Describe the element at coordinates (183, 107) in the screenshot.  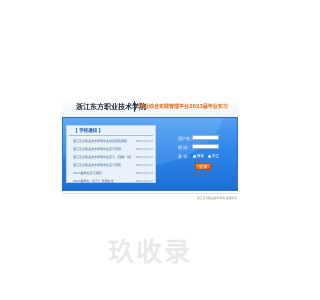
I see `platform-title: 毕业综合实践管理平台2023届毕业实习` at that location.